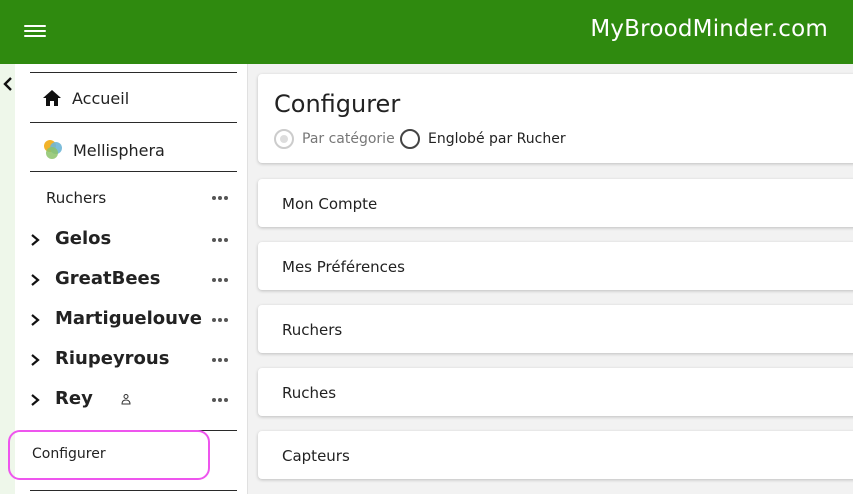  I want to click on apiary-name: Riupeyrous, so click(112, 358).